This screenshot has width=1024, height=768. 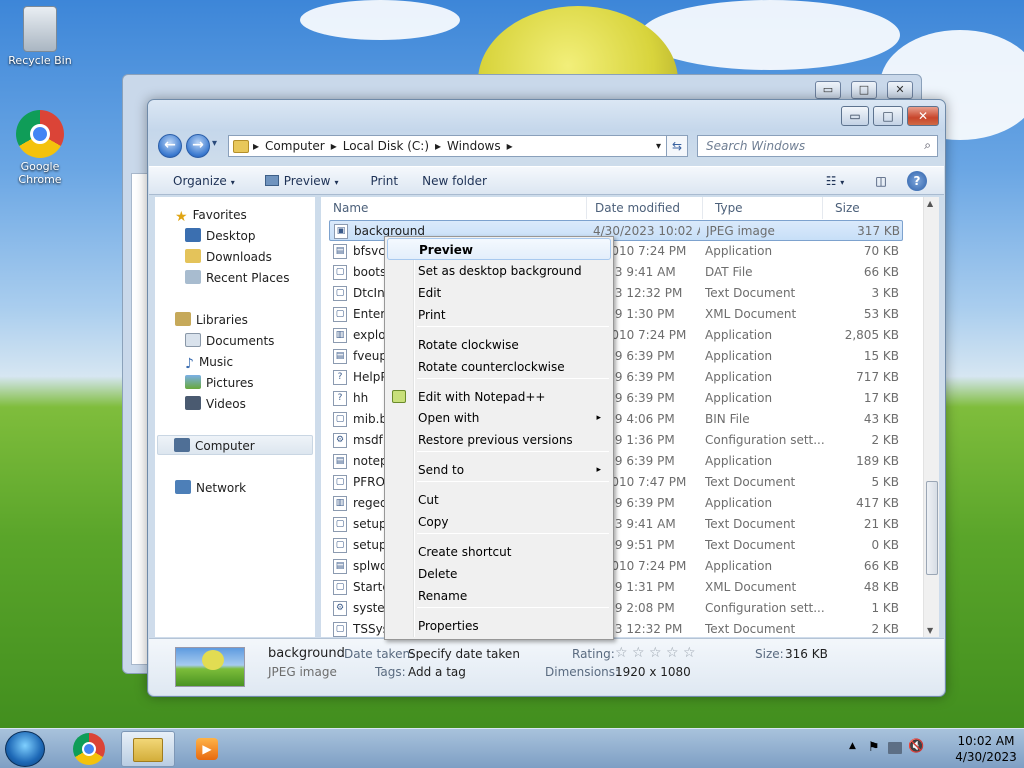 What do you see at coordinates (454, 181) in the screenshot?
I see `new-folder-button: New folder` at bounding box center [454, 181].